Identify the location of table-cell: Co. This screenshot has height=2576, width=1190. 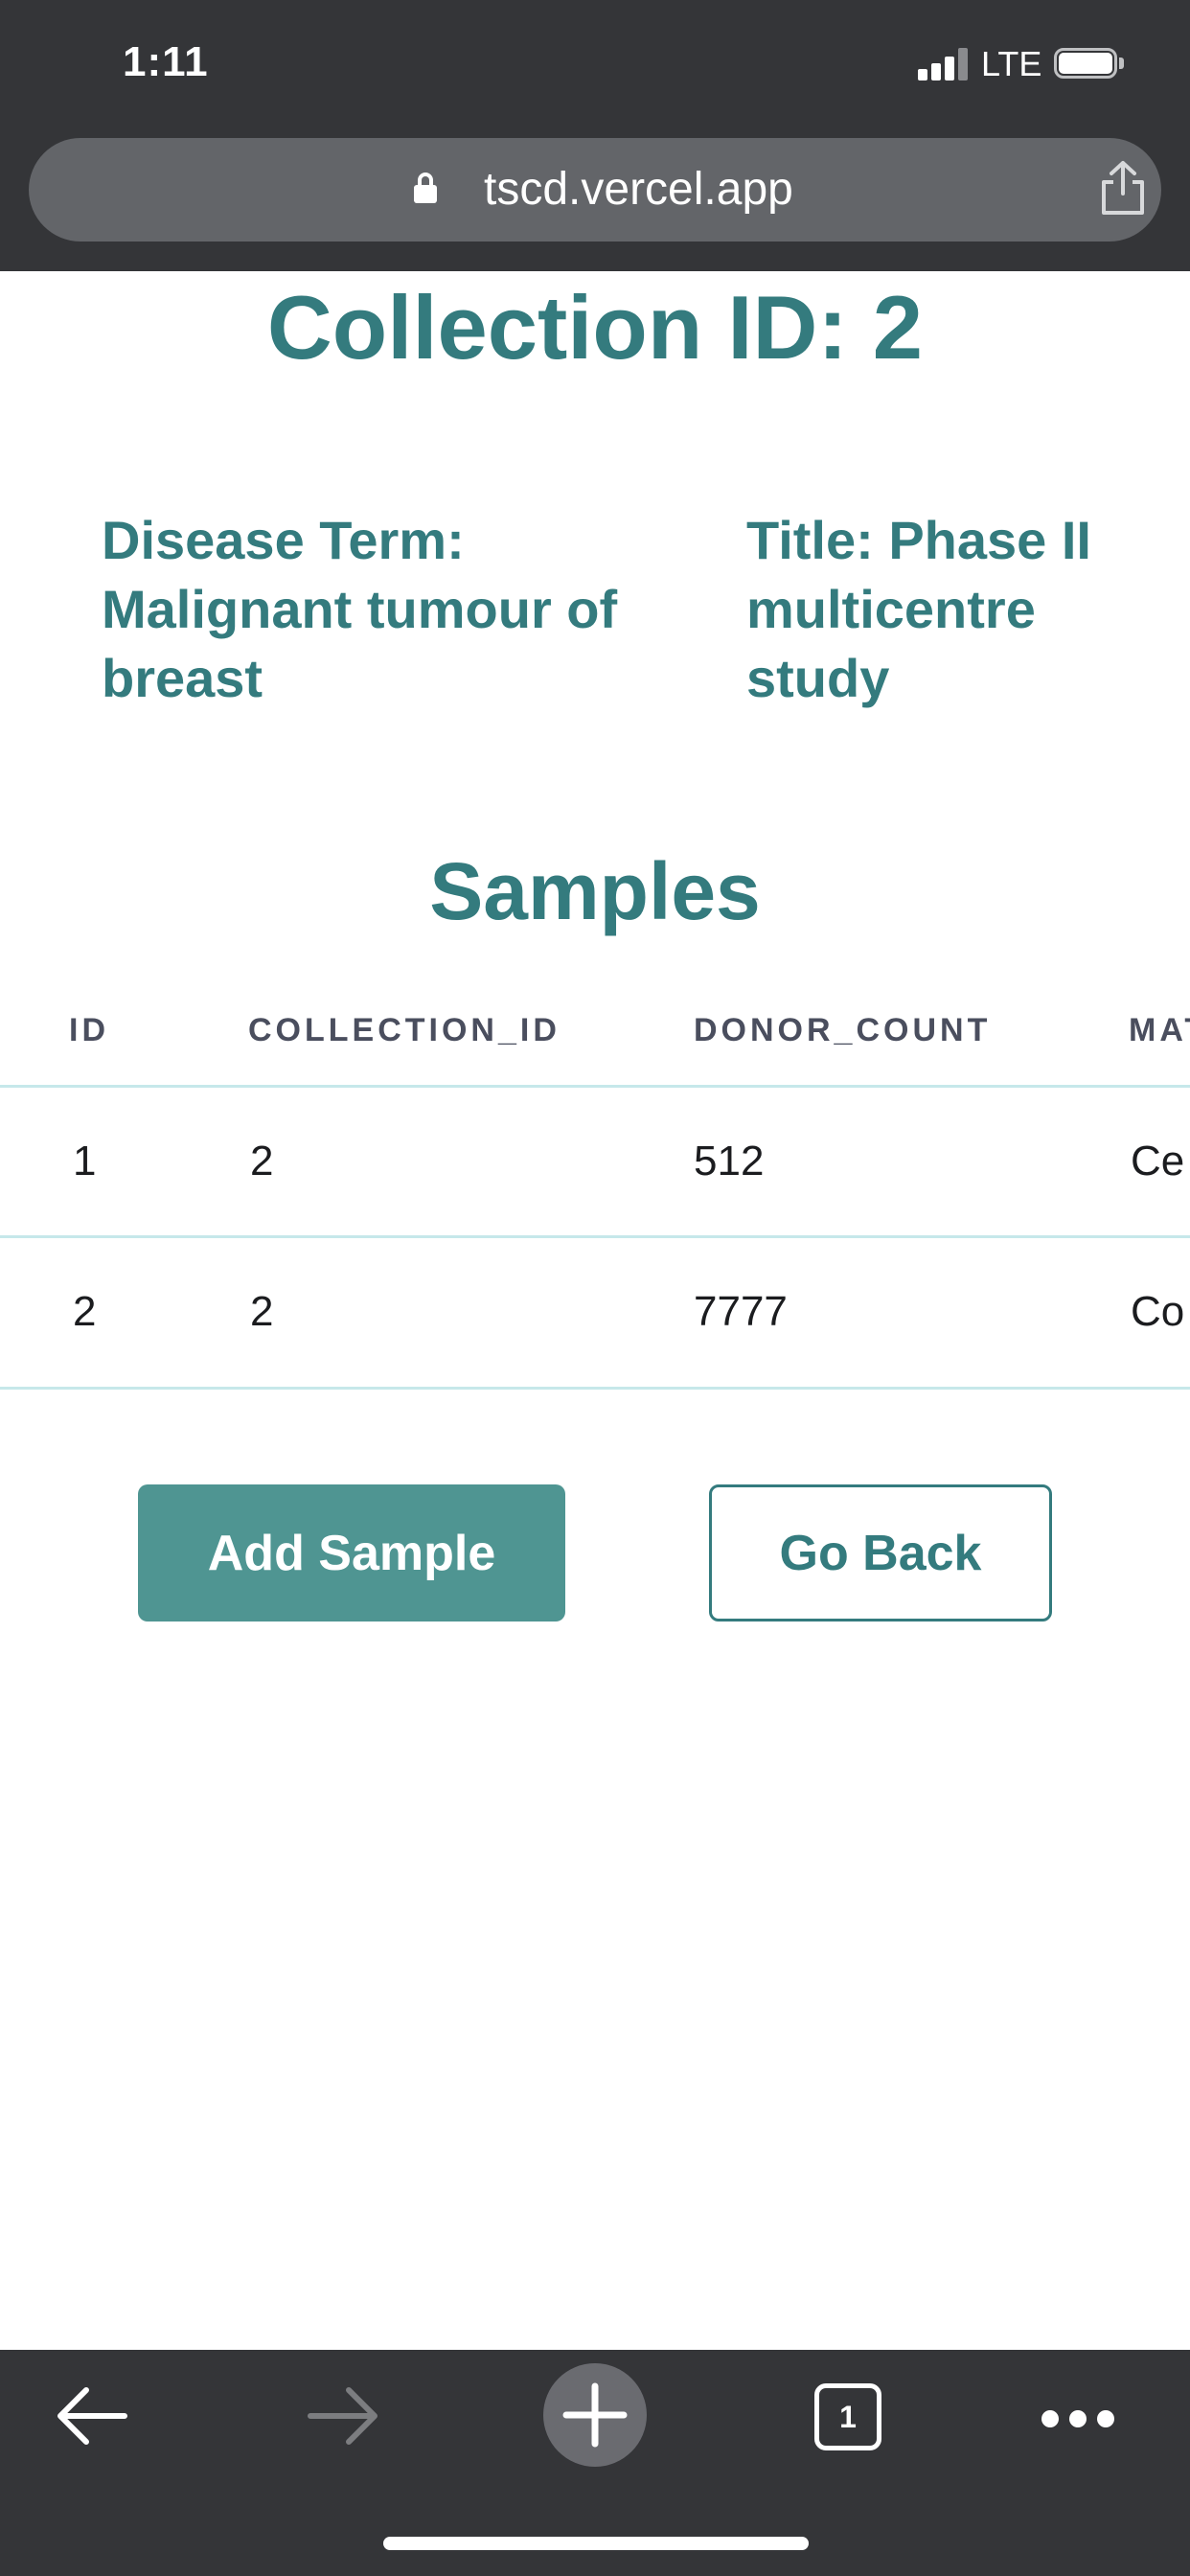
(1158, 1311).